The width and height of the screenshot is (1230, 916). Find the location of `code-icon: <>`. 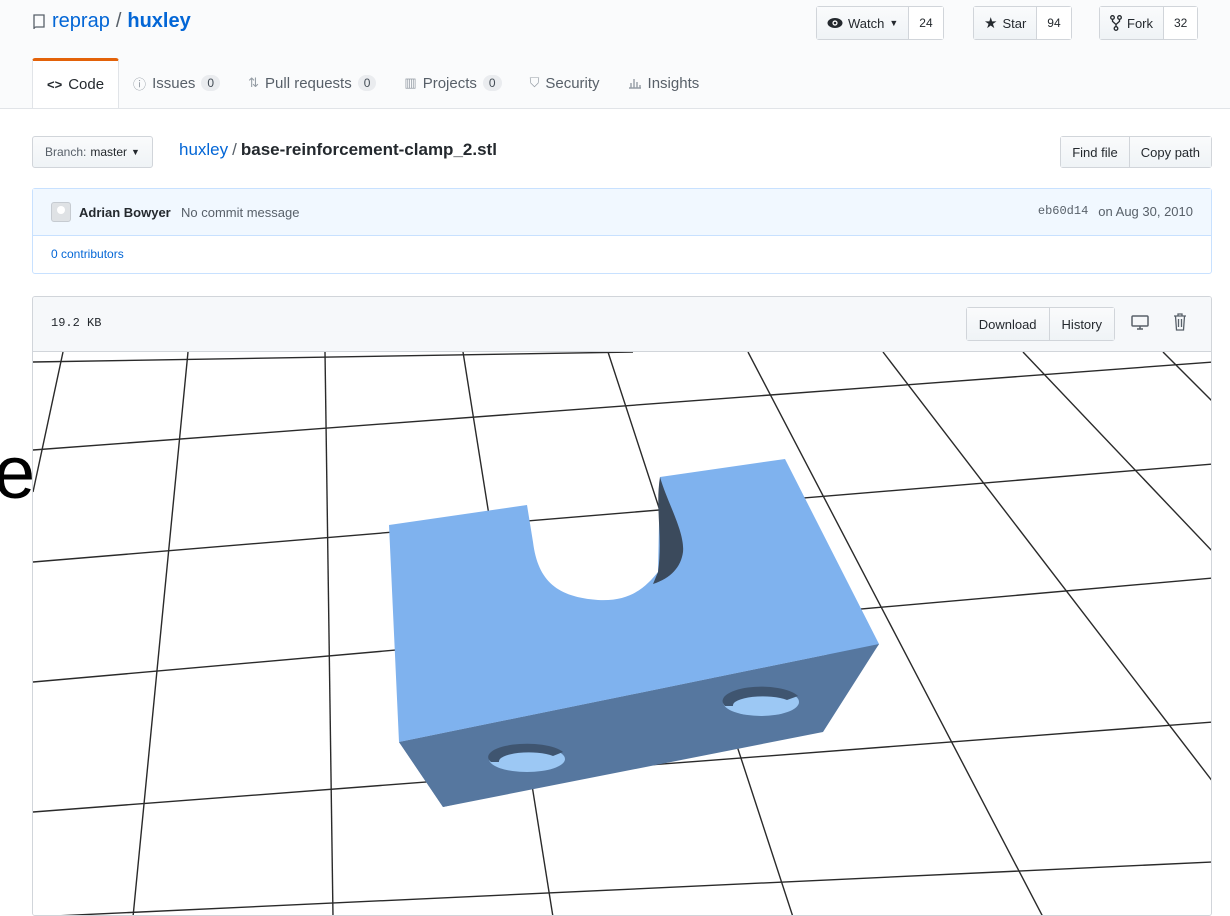

code-icon: <> is located at coordinates (55, 84).